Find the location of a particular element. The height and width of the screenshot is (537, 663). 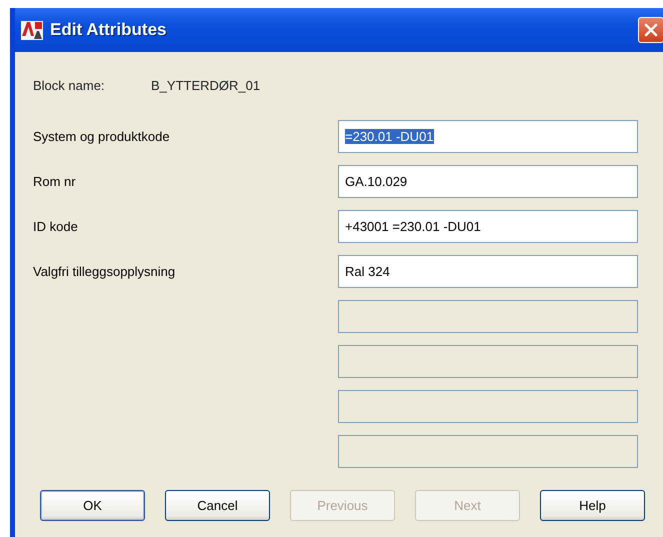

close-button is located at coordinates (650, 30).